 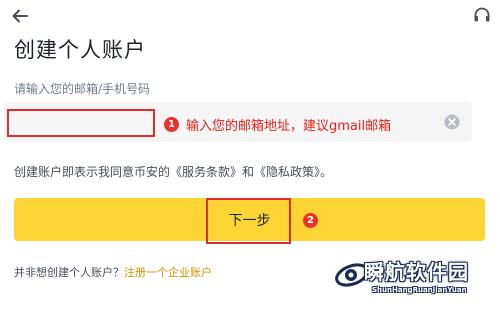 I want to click on watermark: 瞬航软件园 ShunHangRuanJianYuan, so click(x=409, y=279).